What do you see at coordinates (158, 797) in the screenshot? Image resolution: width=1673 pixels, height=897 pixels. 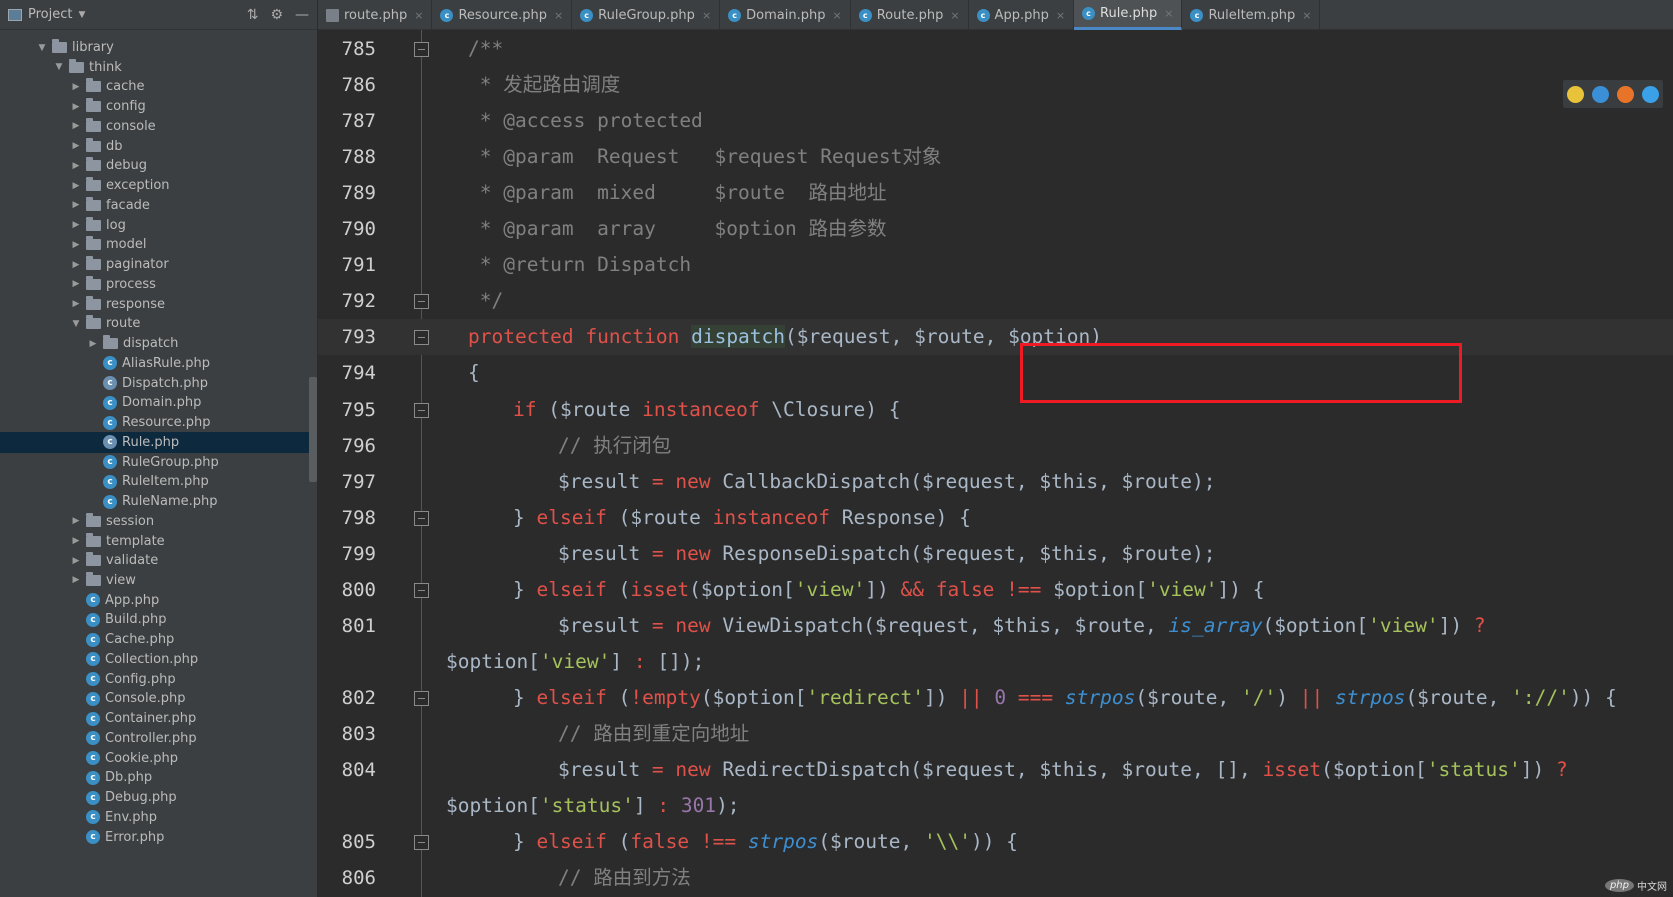 I see `tree-file: c Debug.php` at bounding box center [158, 797].